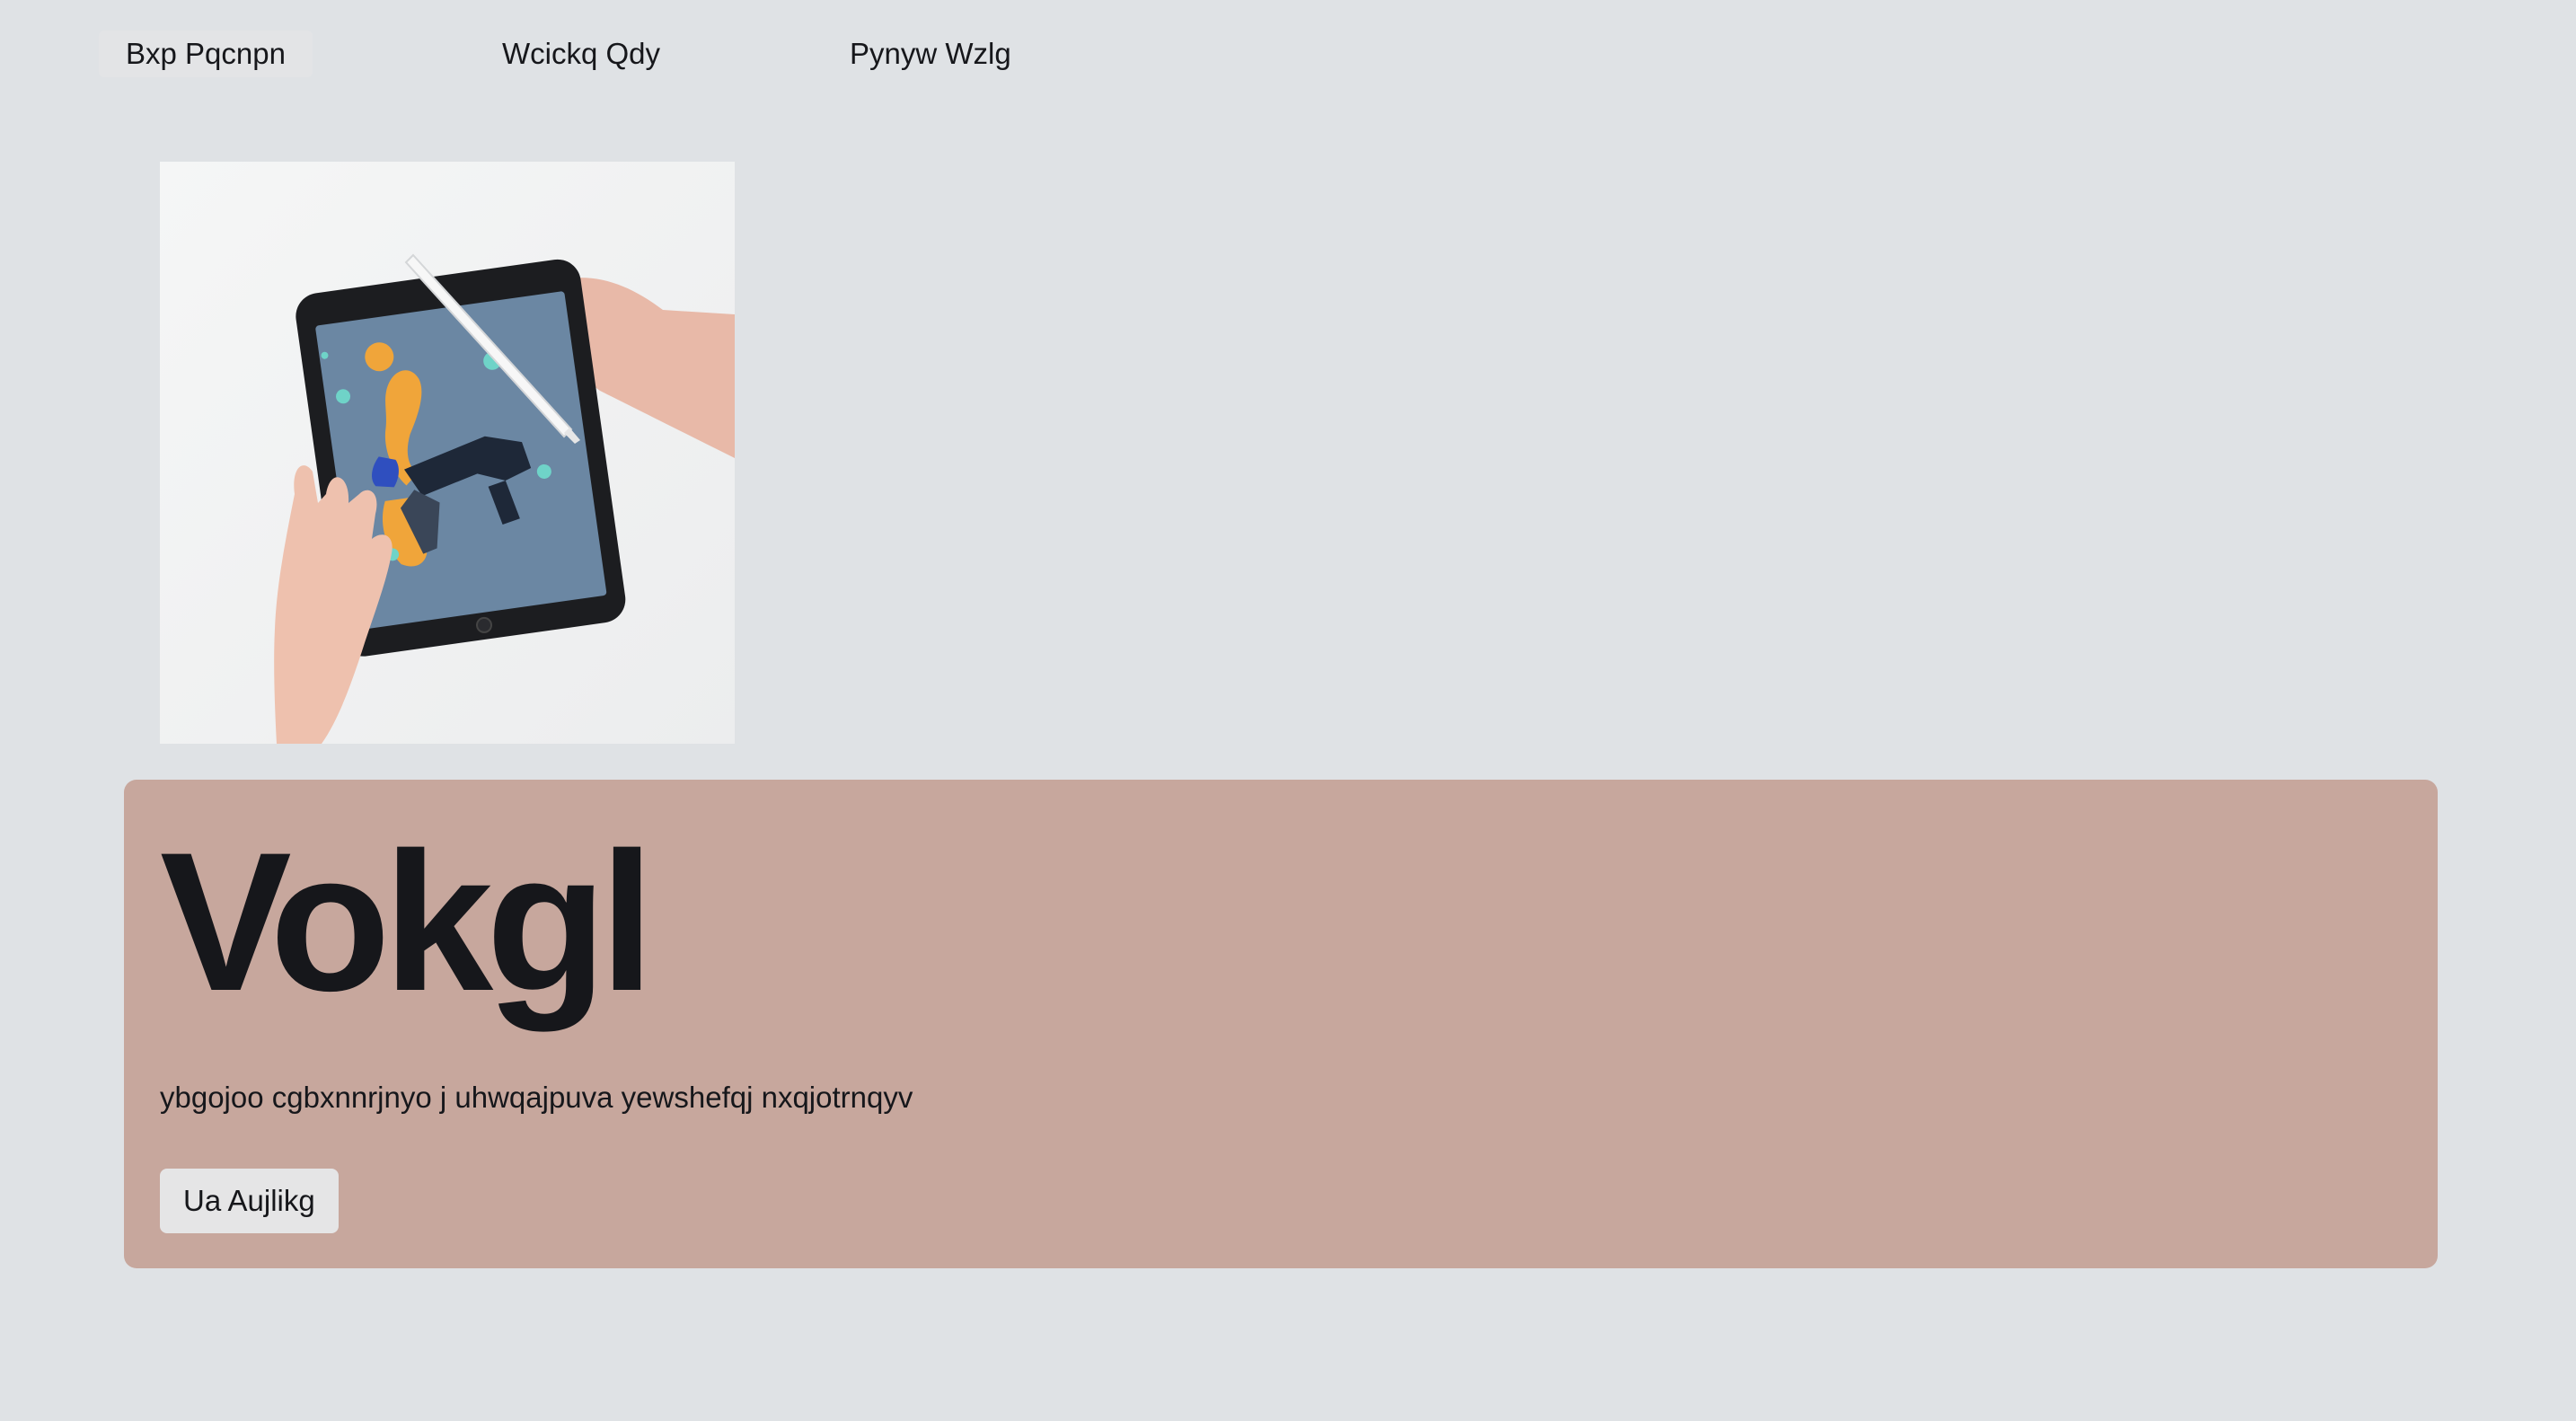 The height and width of the screenshot is (1421, 2576). I want to click on nav-link-pynyw-wzlg: Pynyw Wzlg, so click(931, 54).